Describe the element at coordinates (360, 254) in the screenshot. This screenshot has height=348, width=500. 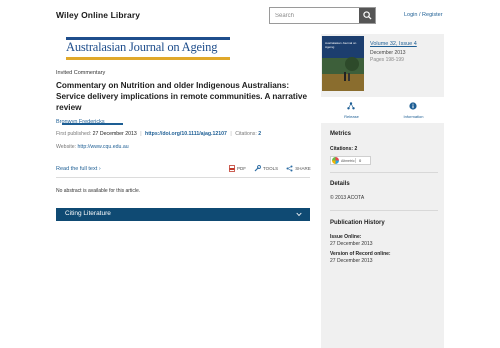
I see `version-of-record-label: Version of Record online:` at that location.